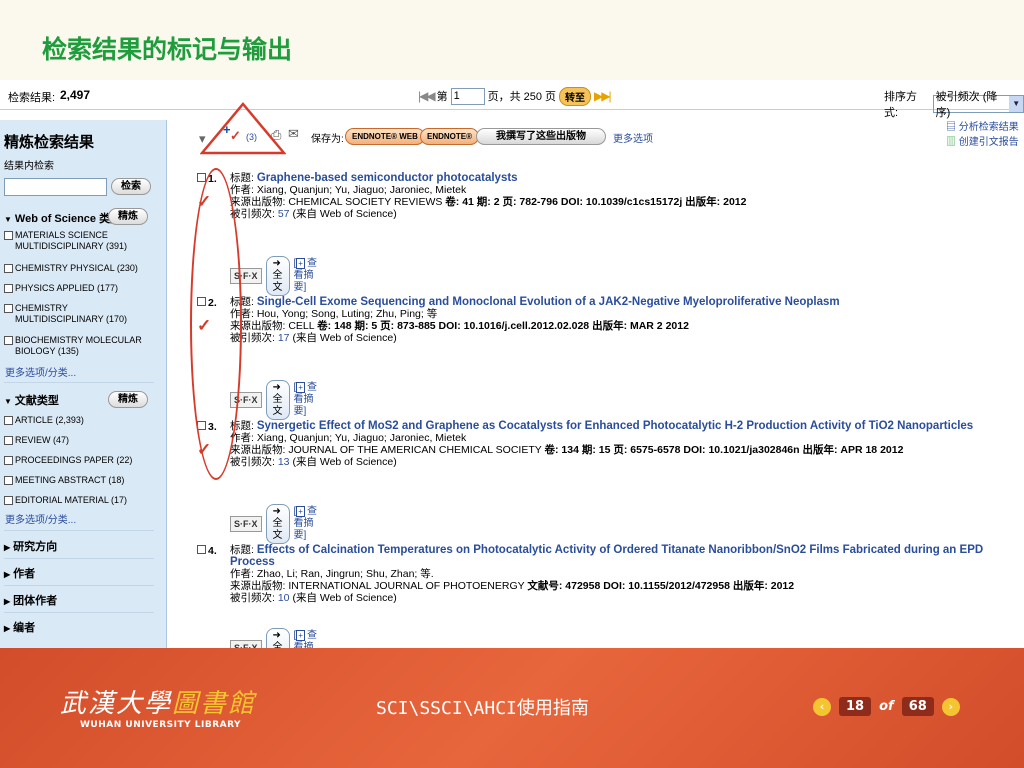  I want to click on result-authors: Hou, Yong; Song, Luting; Zhu, Ping; 等, so click(347, 314).